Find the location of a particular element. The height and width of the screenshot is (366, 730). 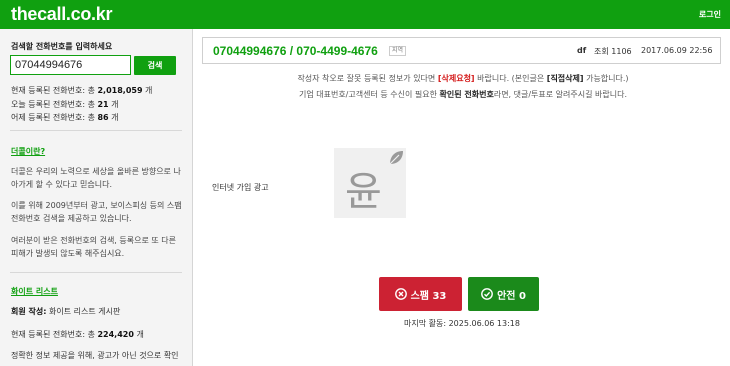

author: df is located at coordinates (582, 50).